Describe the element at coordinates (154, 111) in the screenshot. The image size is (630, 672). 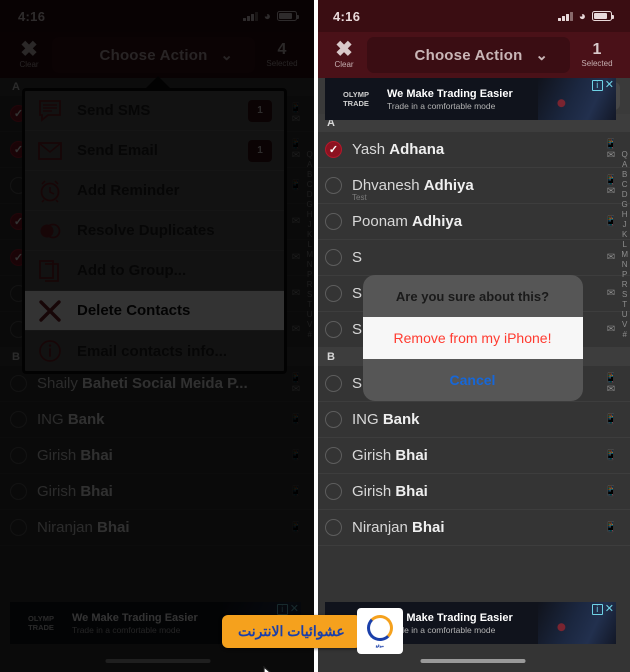
I see `menu-item-send-sms: Send SMS 1` at that location.